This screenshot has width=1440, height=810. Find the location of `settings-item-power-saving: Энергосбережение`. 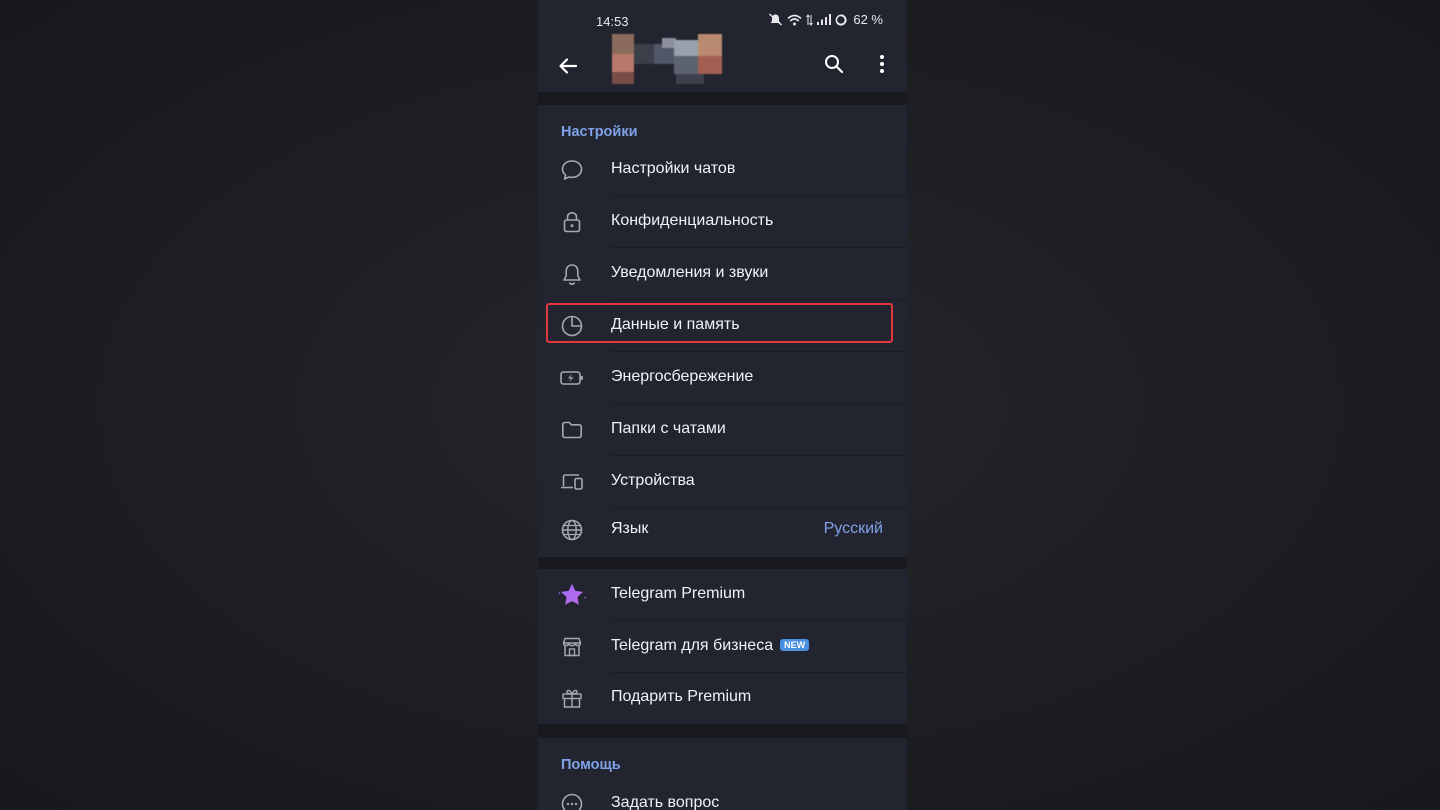

settings-item-power-saving: Энергосбережение is located at coordinates (722, 378).